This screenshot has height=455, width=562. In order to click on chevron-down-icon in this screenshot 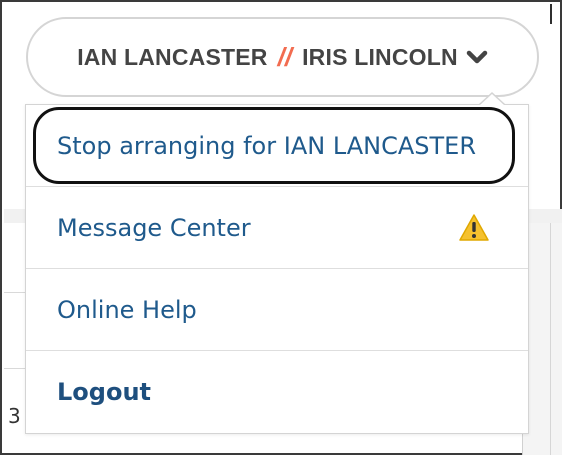, I will do `click(477, 57)`.